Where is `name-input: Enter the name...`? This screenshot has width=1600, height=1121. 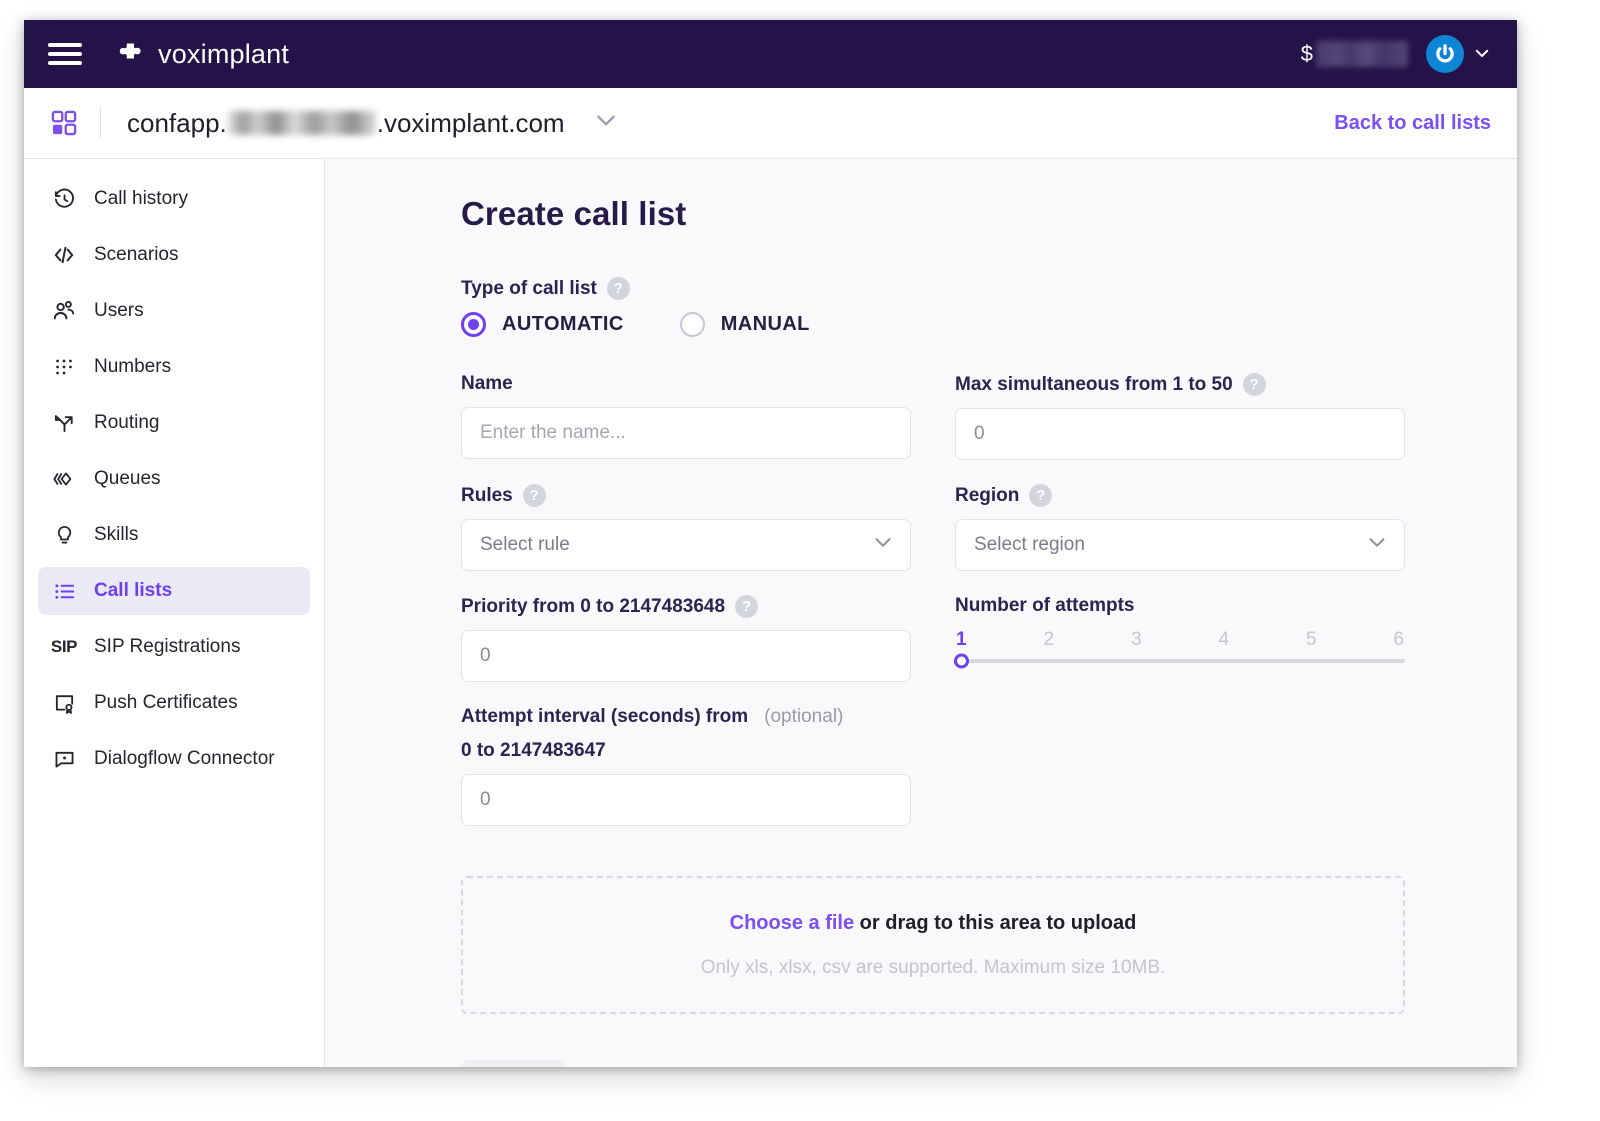 name-input: Enter the name... is located at coordinates (686, 433).